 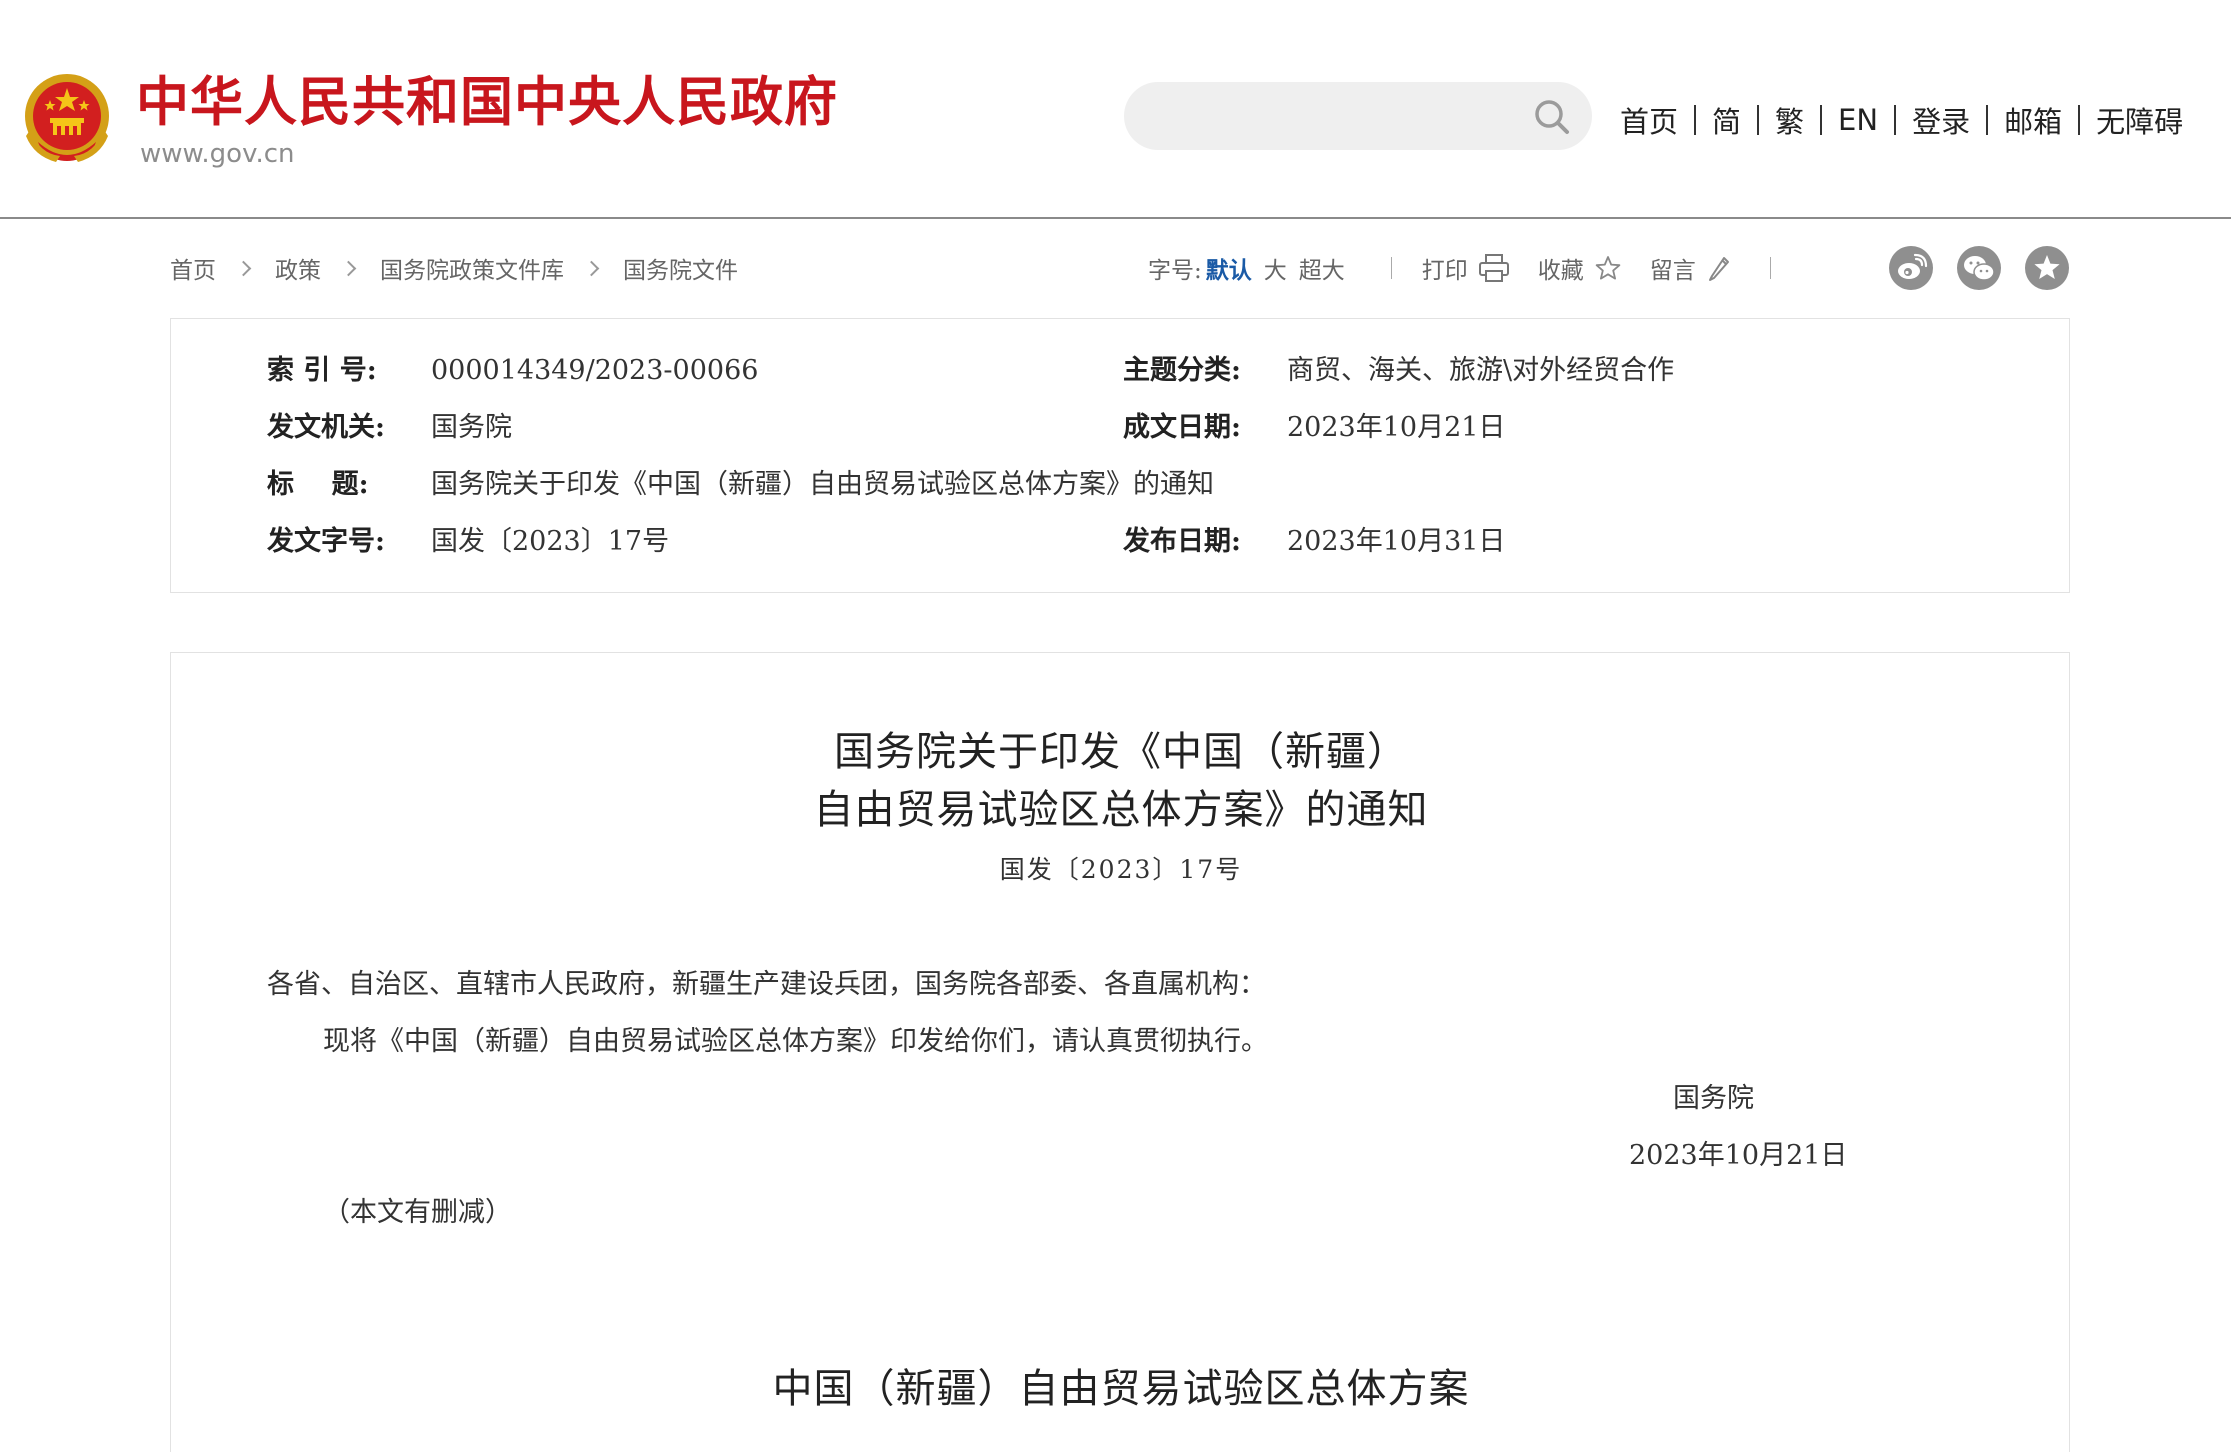 I want to click on article-sign-date: 2023年10月21日, so click(x=1738, y=1155).